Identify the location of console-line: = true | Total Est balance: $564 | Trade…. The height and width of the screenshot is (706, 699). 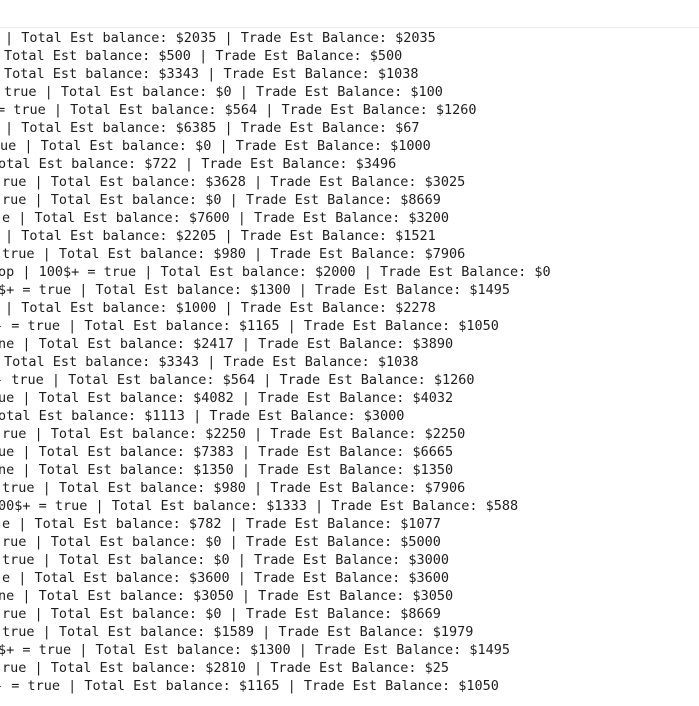
(238, 110).